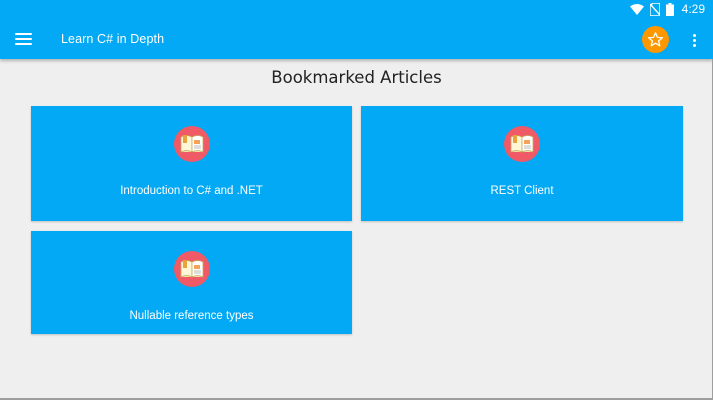 This screenshot has width=713, height=400. I want to click on star-icon, so click(655, 39).